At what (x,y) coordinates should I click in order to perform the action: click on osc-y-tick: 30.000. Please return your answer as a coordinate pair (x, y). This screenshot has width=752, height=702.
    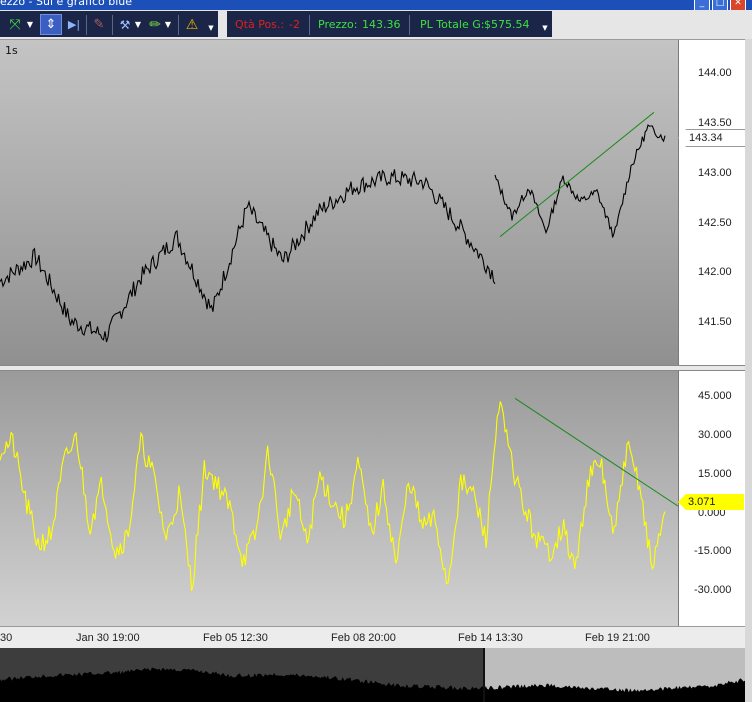
    Looking at the image, I should click on (715, 435).